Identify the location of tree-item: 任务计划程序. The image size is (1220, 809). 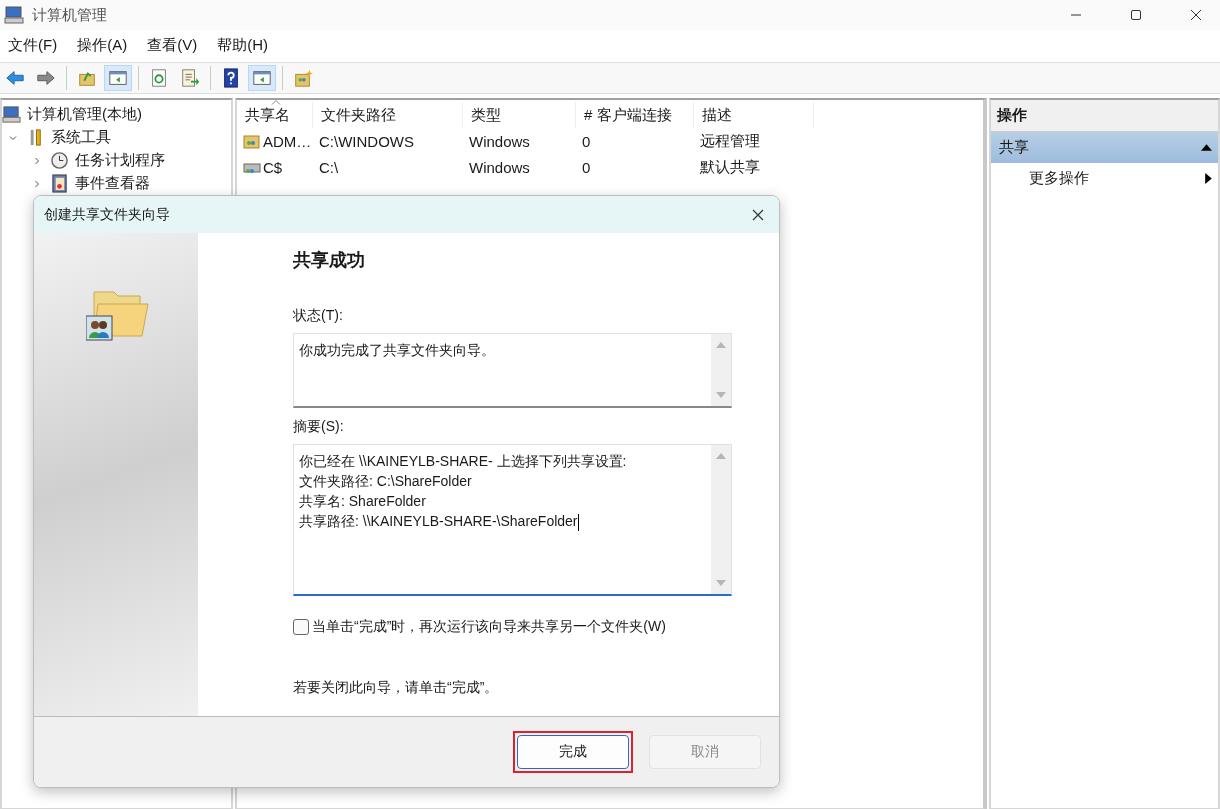
(120, 160).